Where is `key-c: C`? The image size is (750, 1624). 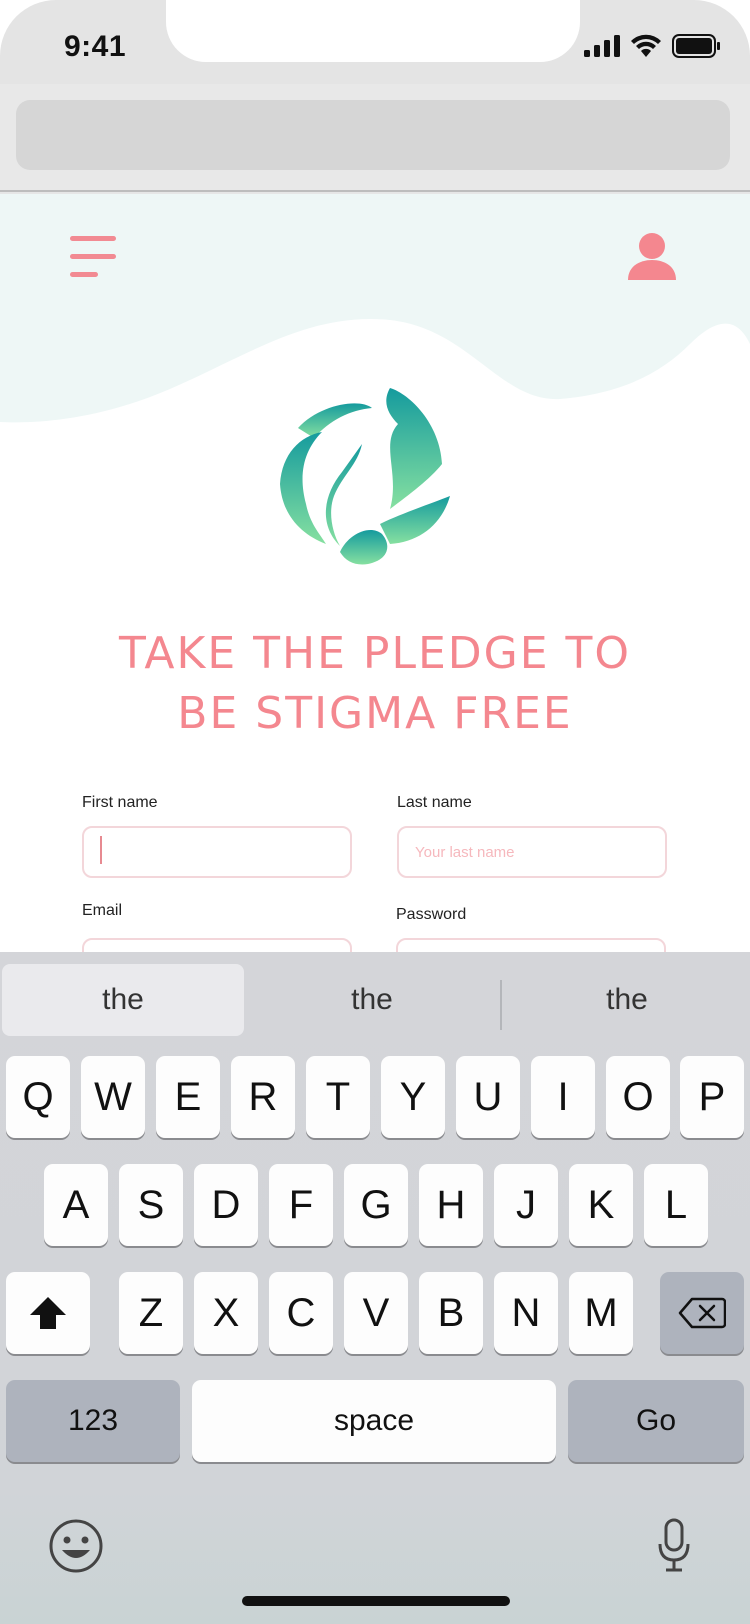 key-c: C is located at coordinates (301, 1313).